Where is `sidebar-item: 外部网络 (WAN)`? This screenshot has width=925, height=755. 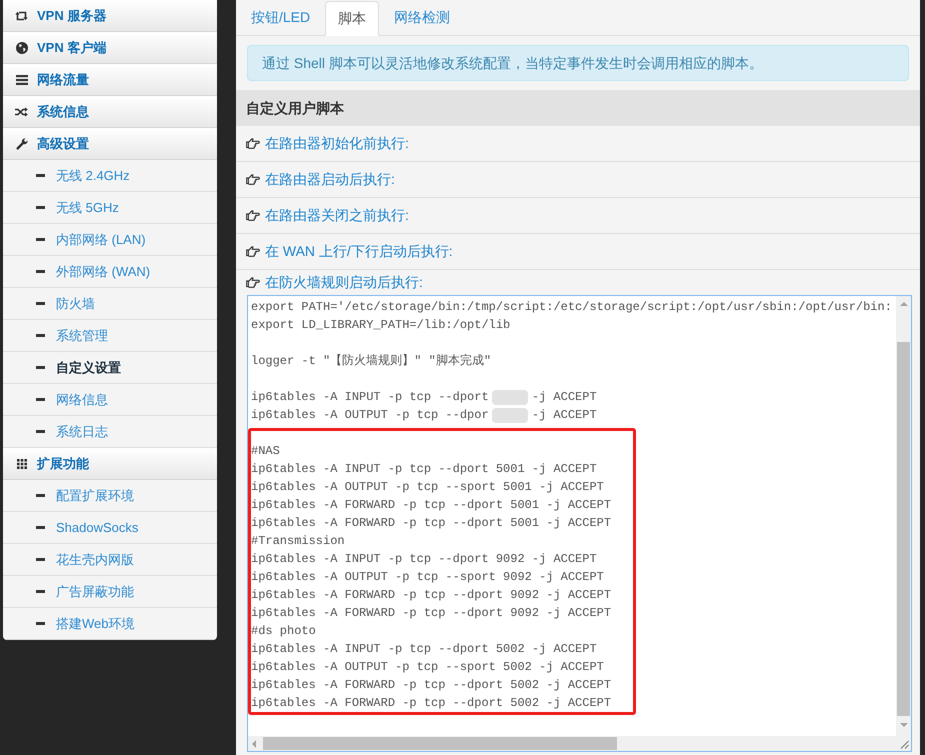 sidebar-item: 外部网络 (WAN) is located at coordinates (110, 272).